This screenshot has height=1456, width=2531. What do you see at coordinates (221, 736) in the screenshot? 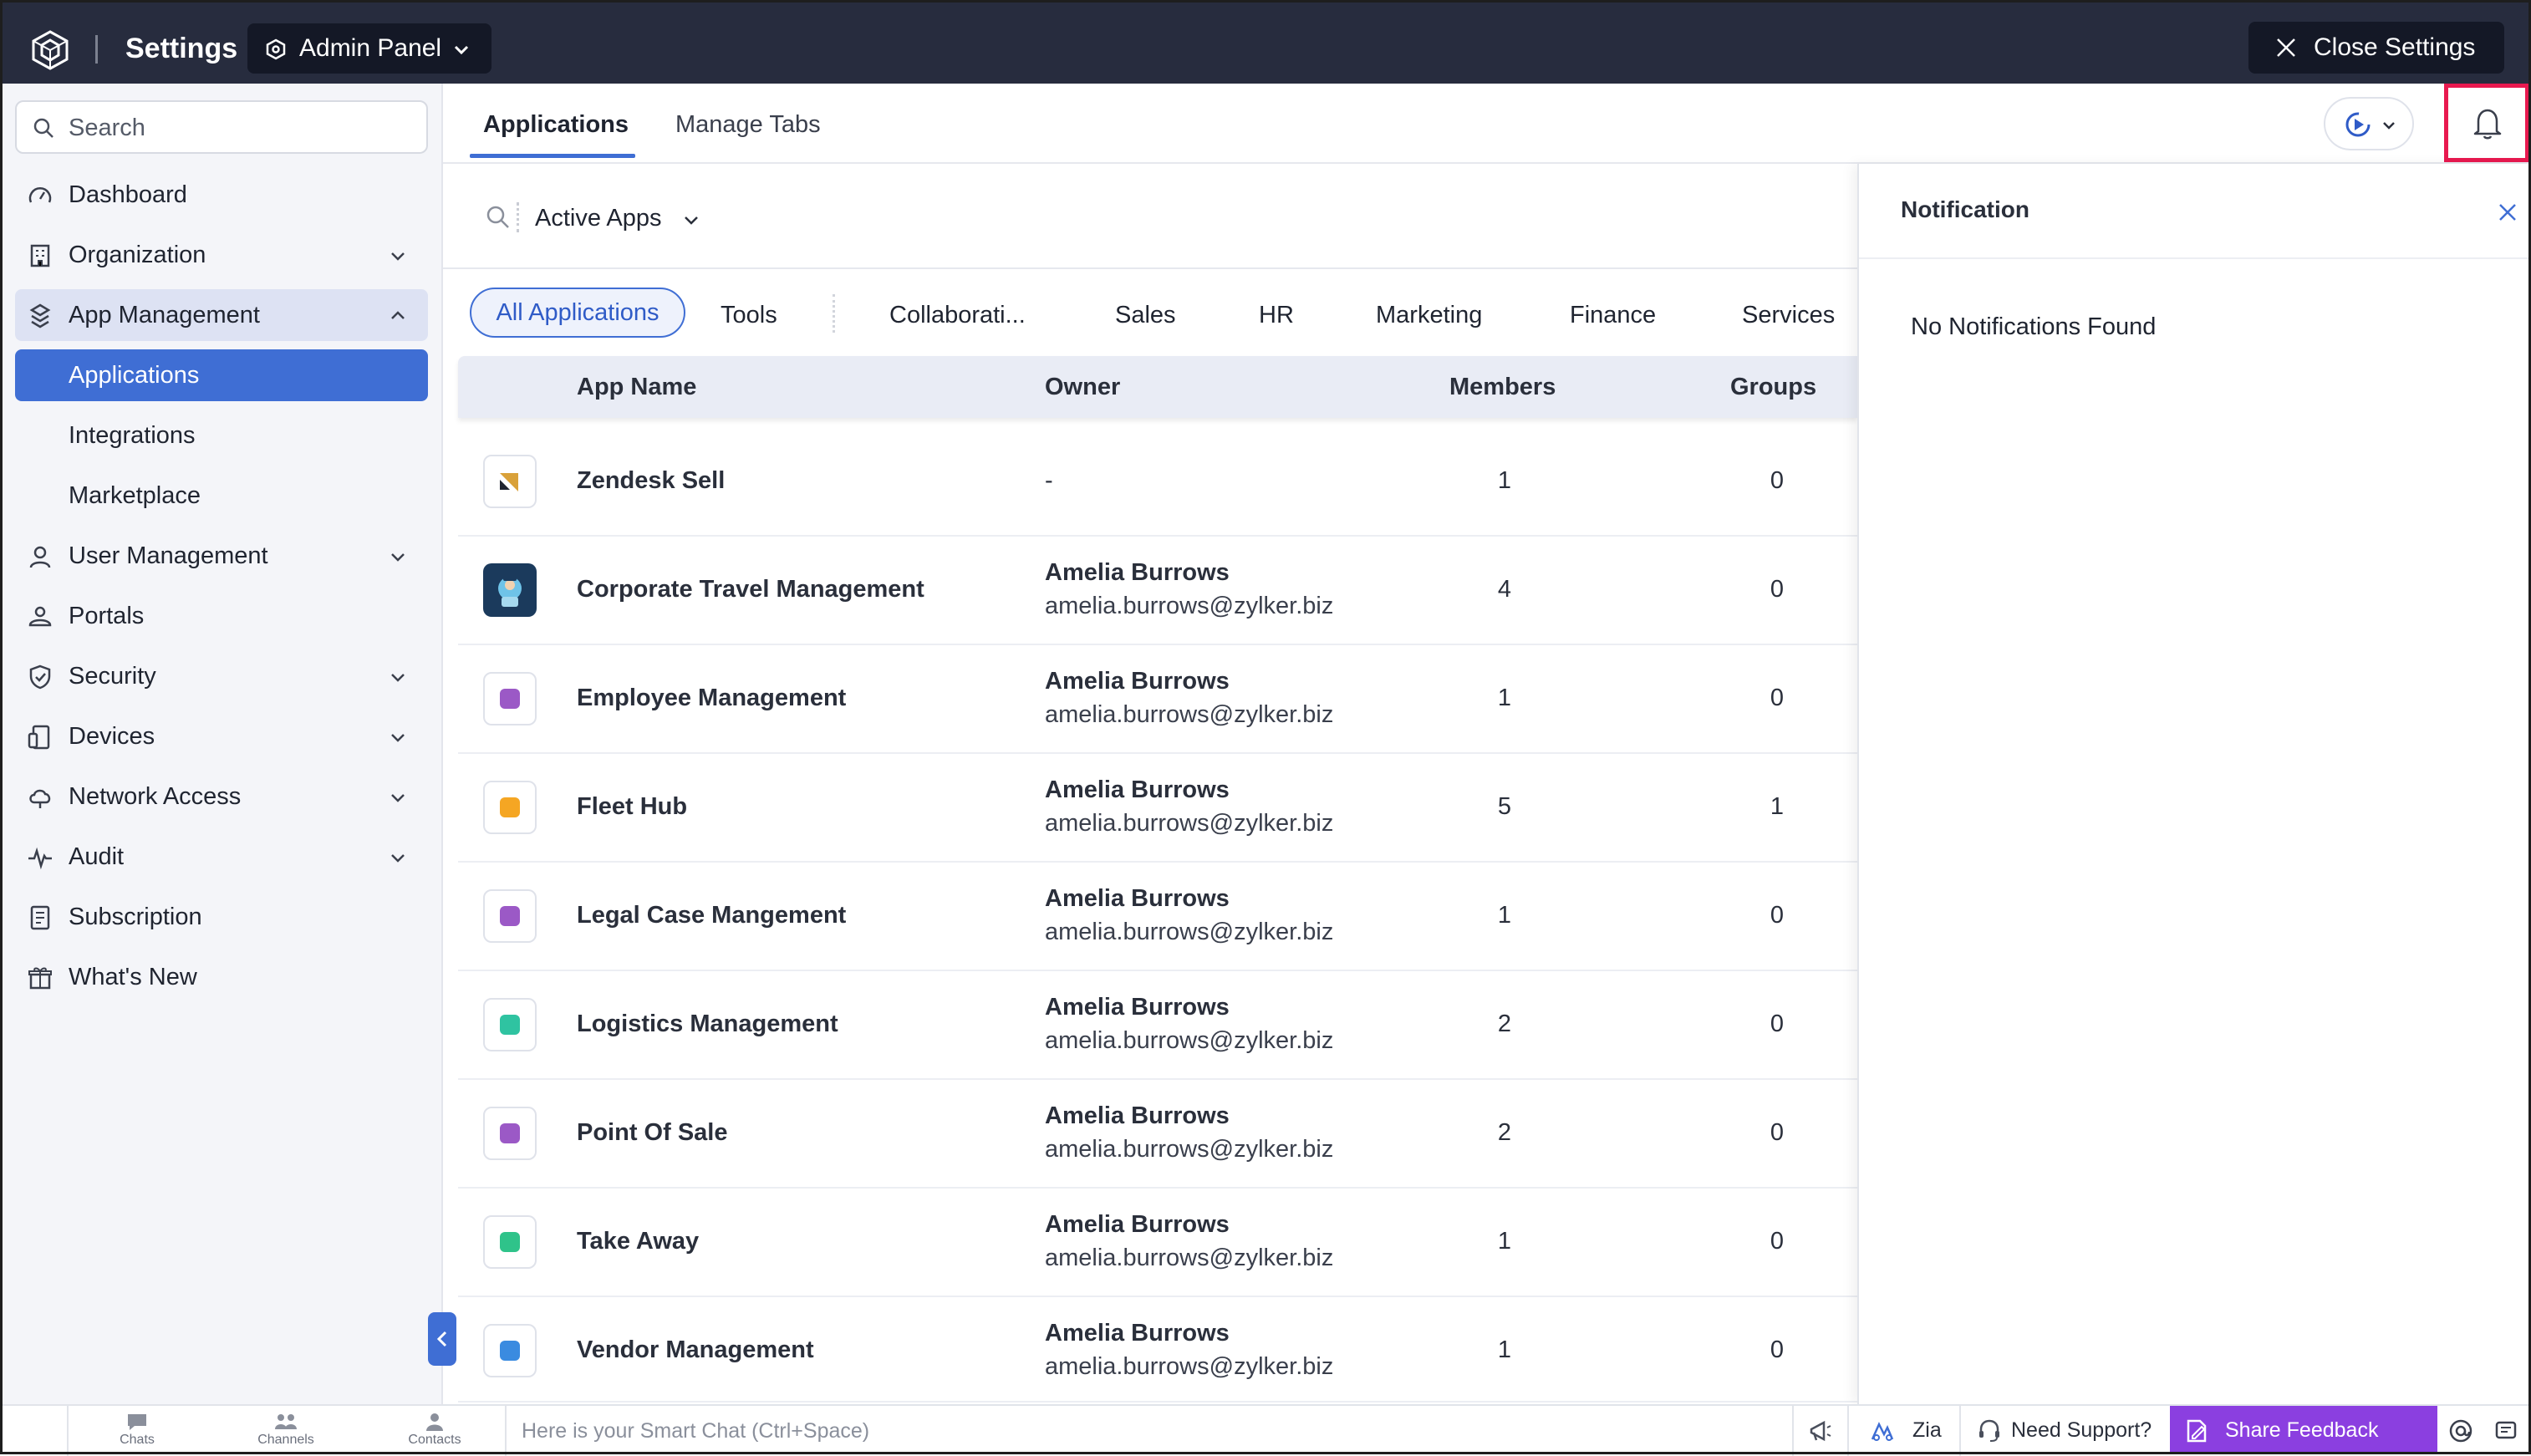
I see `sidebar-item-devices: Devices` at bounding box center [221, 736].